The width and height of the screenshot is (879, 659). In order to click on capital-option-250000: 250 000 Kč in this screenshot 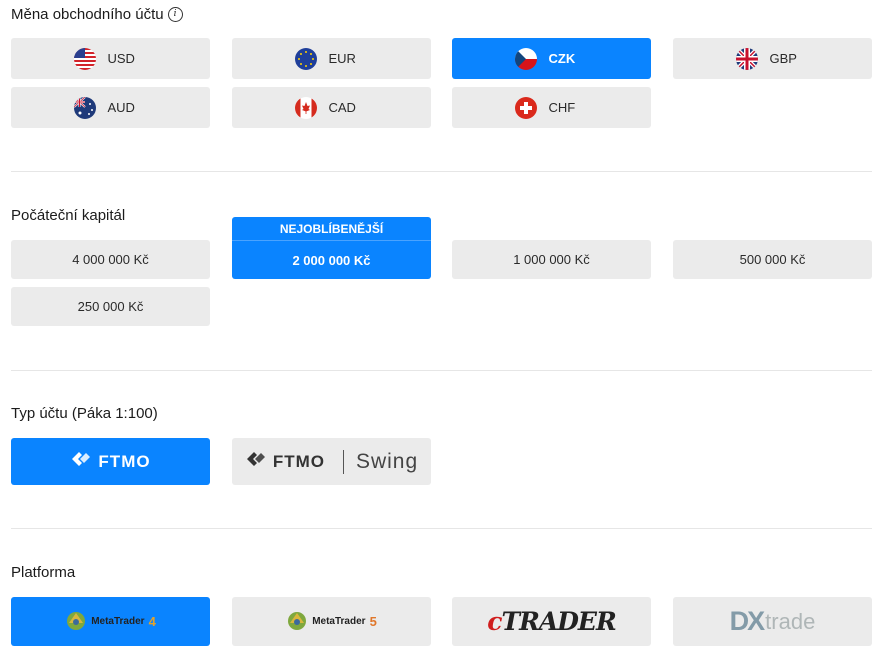, I will do `click(110, 306)`.